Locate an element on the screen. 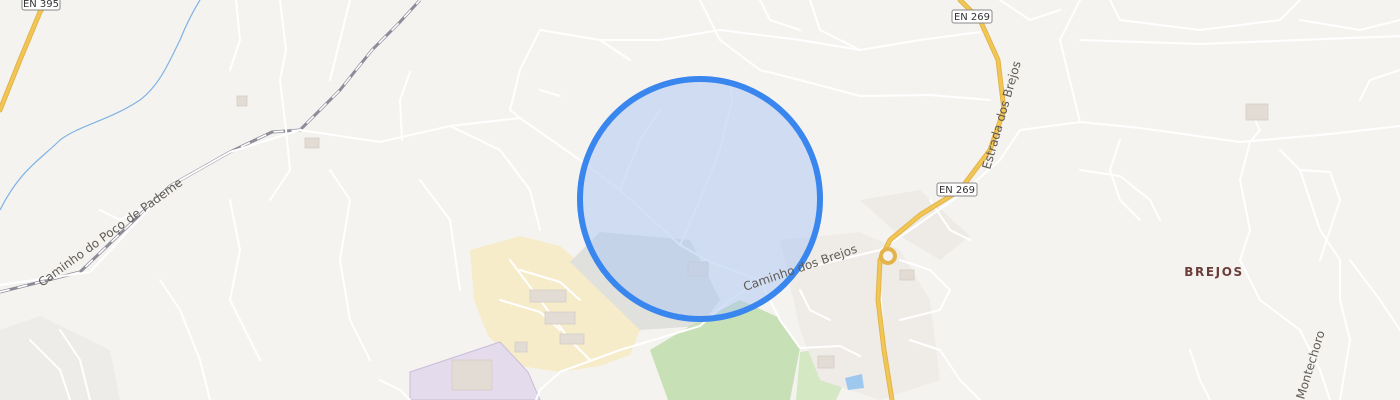  location-accuracy-circle is located at coordinates (700, 199).